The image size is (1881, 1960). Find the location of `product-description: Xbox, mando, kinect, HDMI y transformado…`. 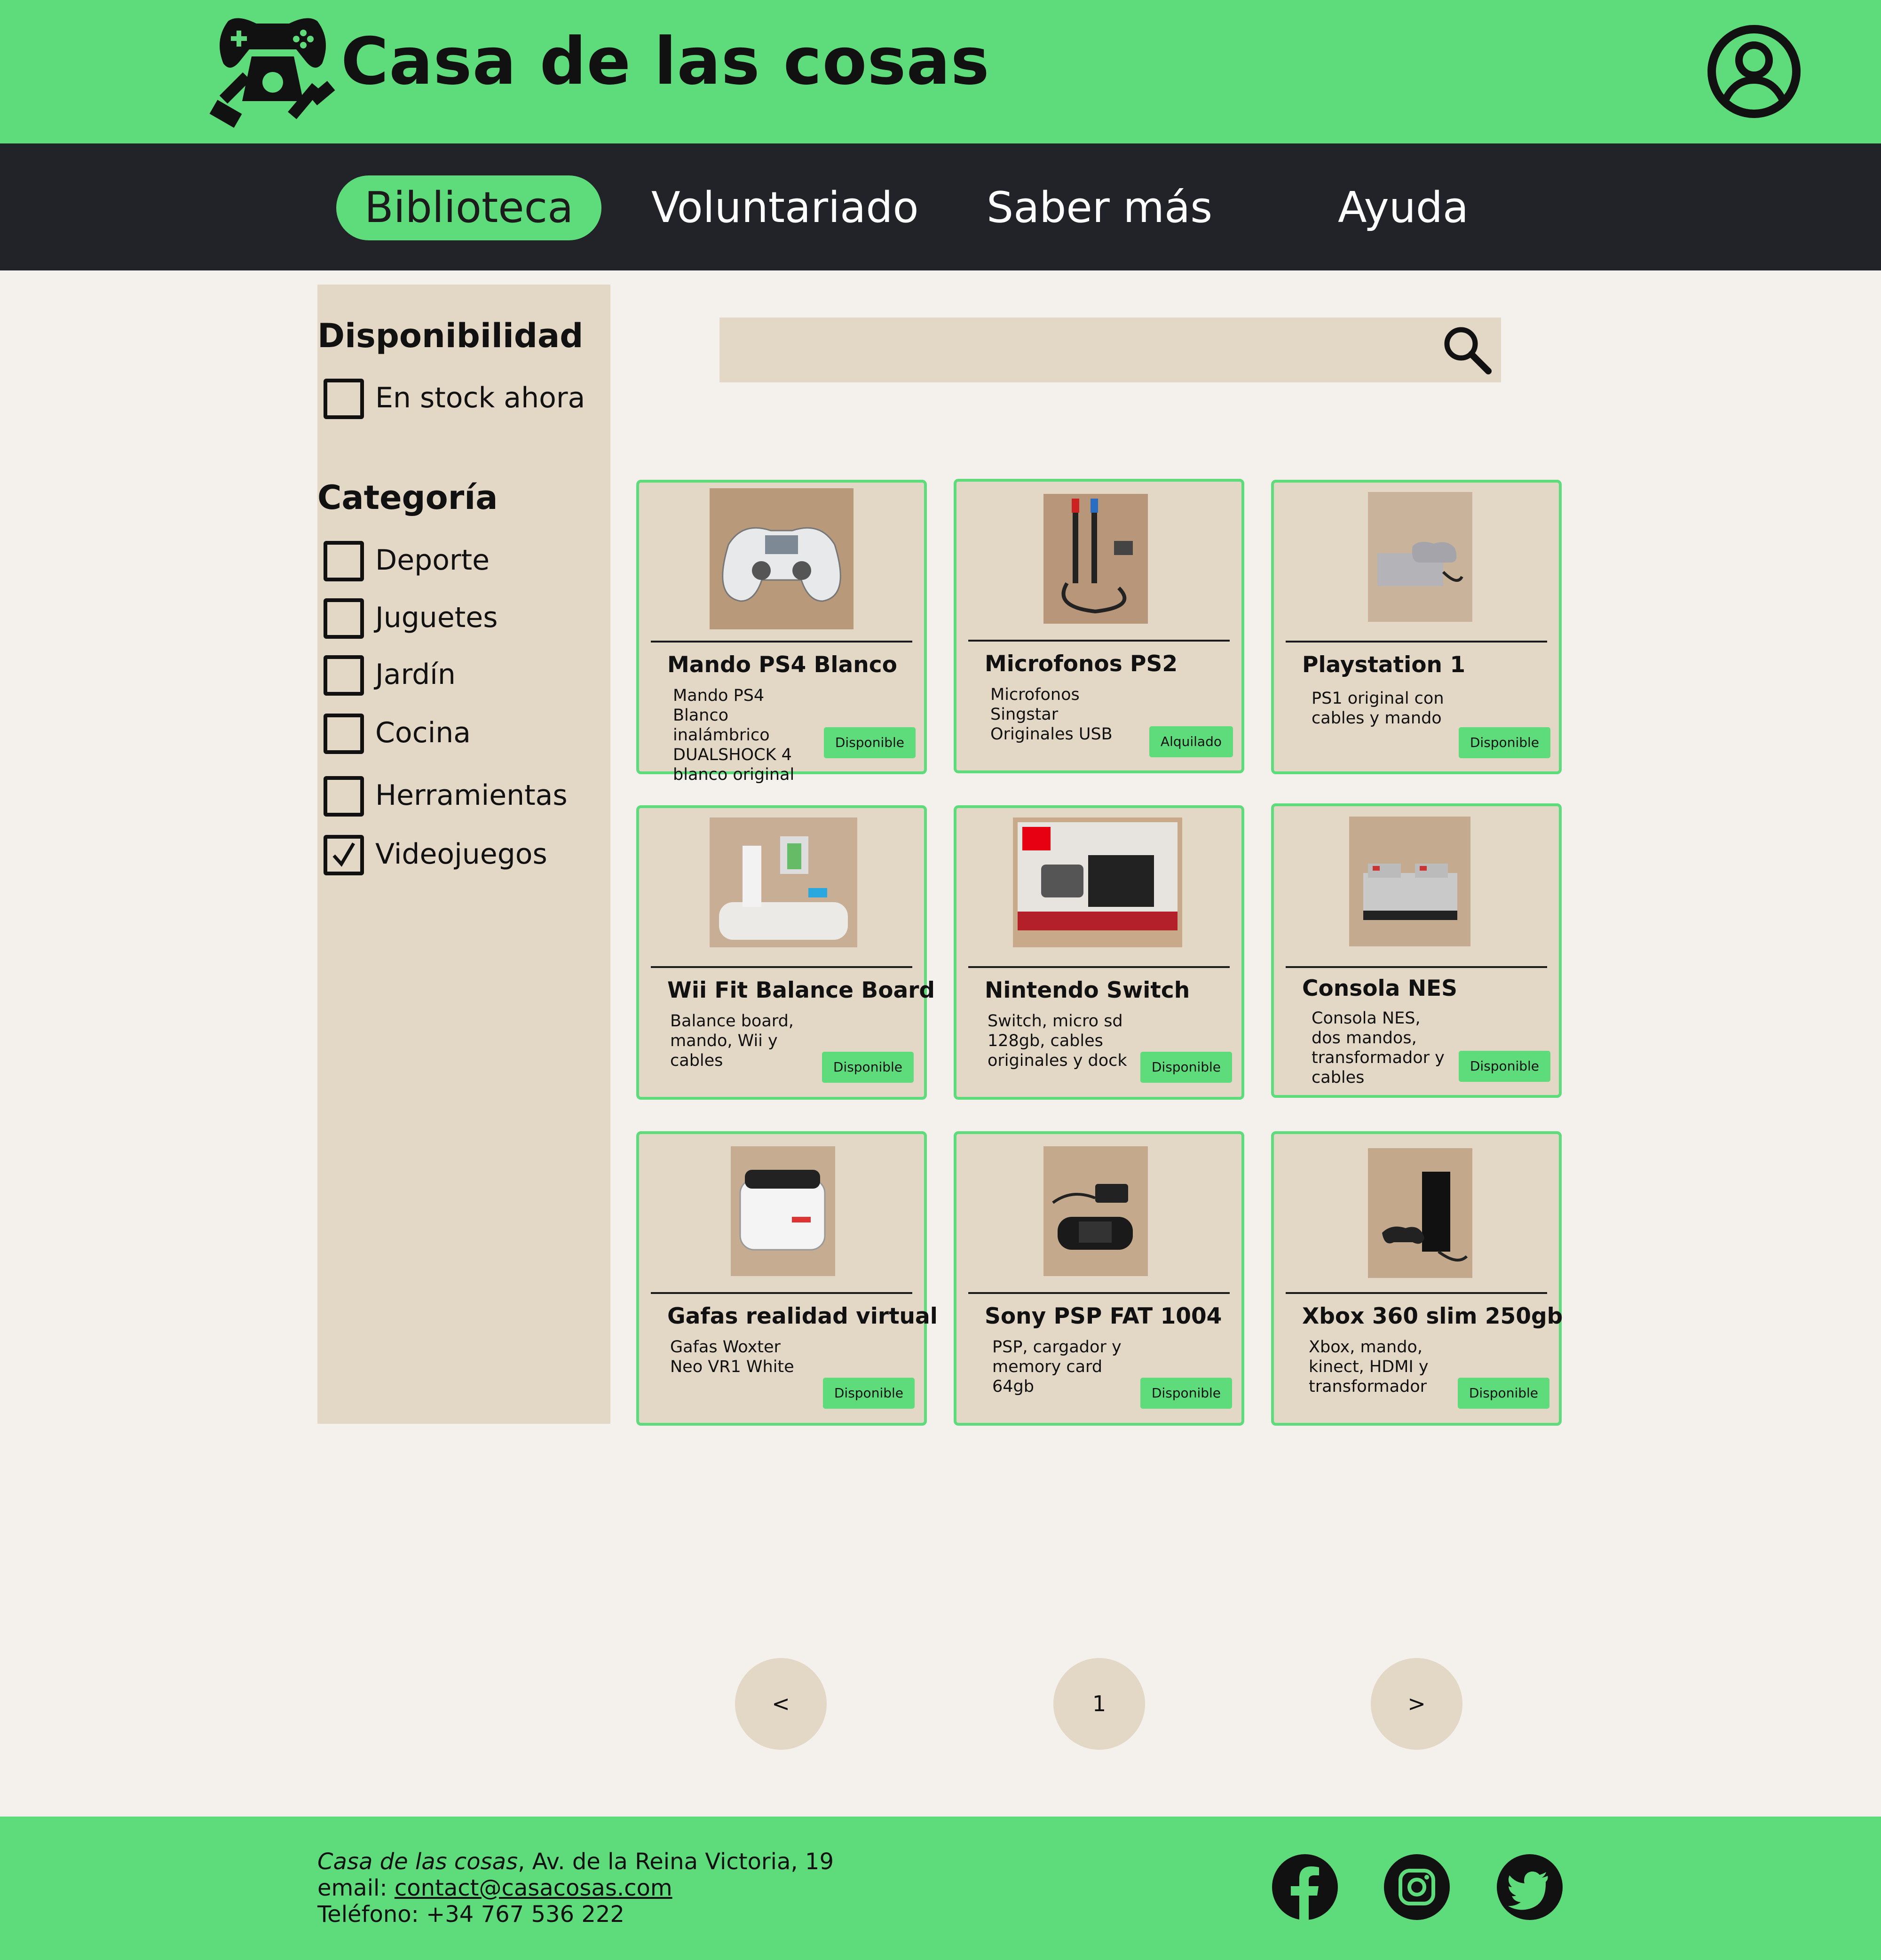

product-description: Xbox, mando, kinect, HDMI y transformado… is located at coordinates (1369, 1367).